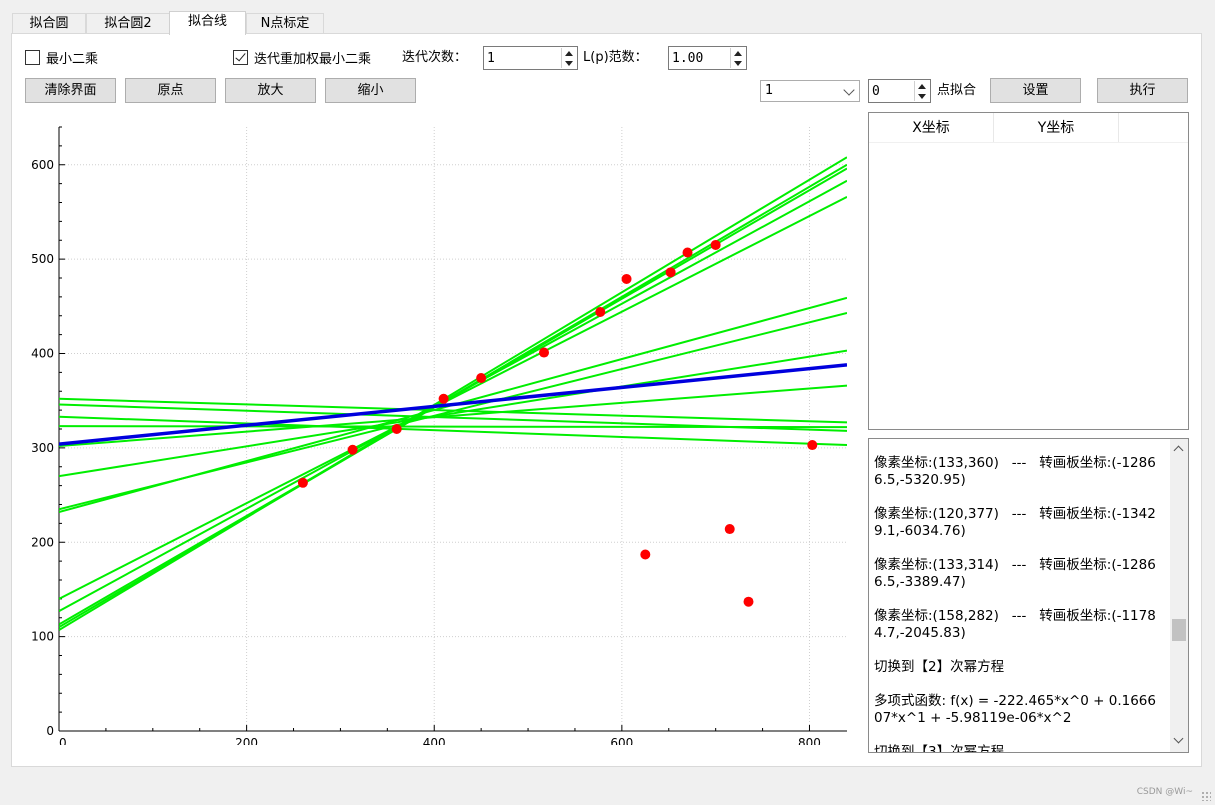 This screenshot has width=1215, height=805. I want to click on y-tick-label: 0, so click(50, 731).